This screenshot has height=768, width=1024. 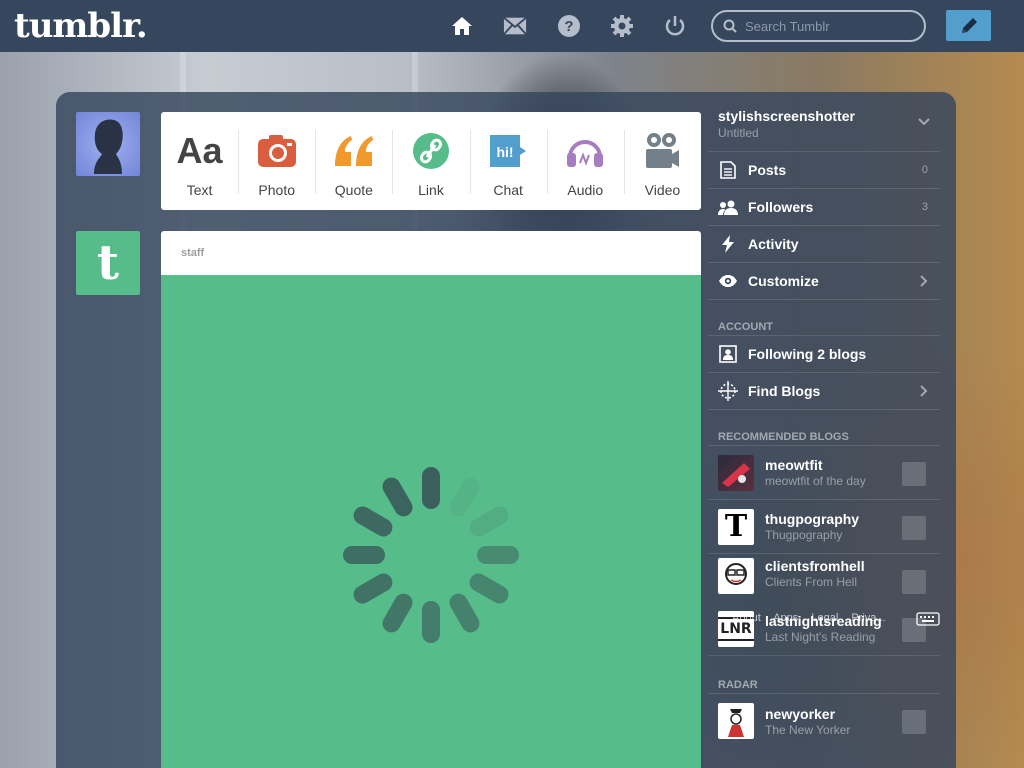 What do you see at coordinates (815, 566) in the screenshot?
I see `blog-name: clientsfromhell` at bounding box center [815, 566].